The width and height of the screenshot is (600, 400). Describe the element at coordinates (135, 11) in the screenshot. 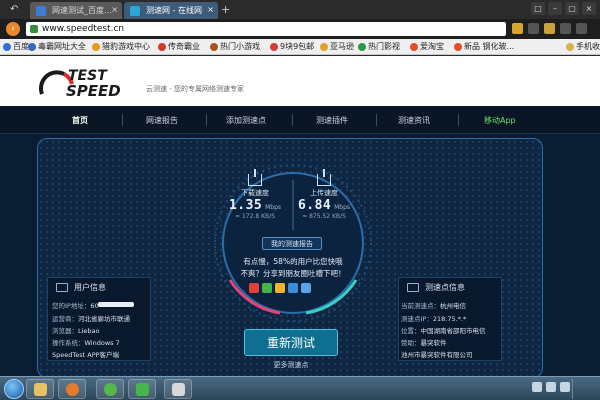

I see `speedtest-favicon-icon` at that location.